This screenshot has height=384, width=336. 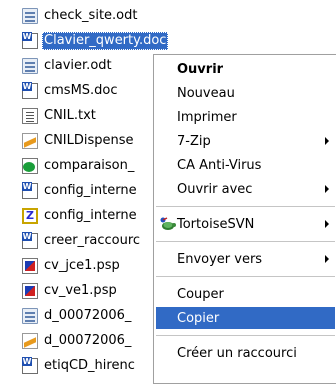 I want to click on menu-item-label: Couper, so click(x=200, y=294).